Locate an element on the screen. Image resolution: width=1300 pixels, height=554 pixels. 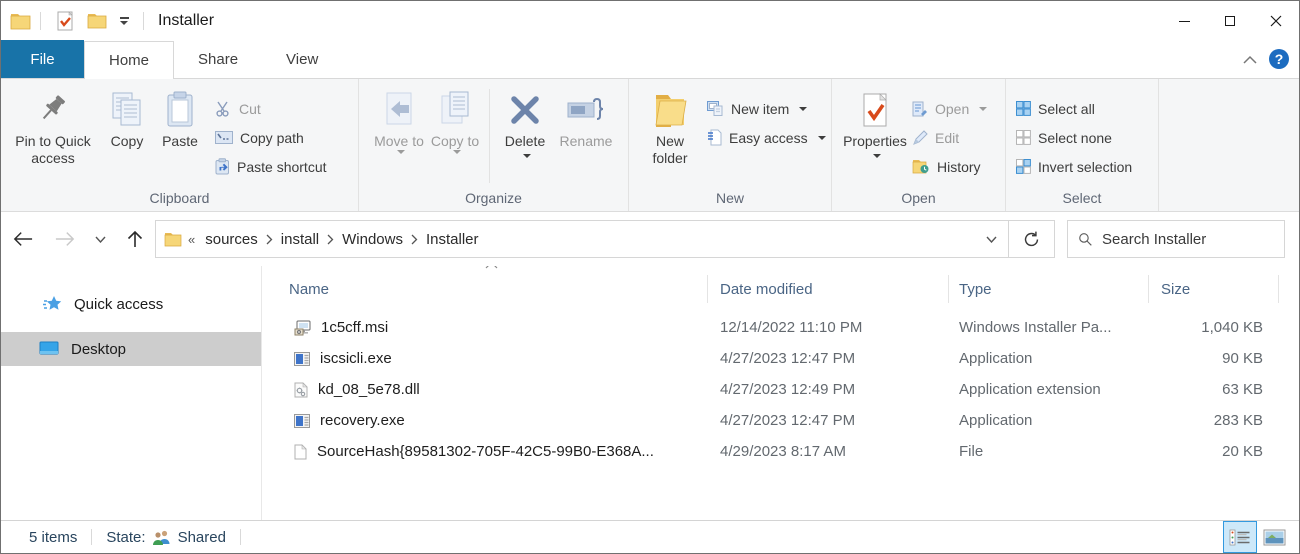
copy-label: Copy is located at coordinates (127, 141).